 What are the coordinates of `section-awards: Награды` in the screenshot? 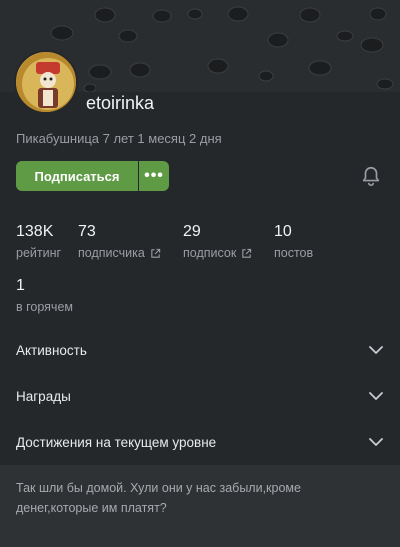 It's located at (200, 396).